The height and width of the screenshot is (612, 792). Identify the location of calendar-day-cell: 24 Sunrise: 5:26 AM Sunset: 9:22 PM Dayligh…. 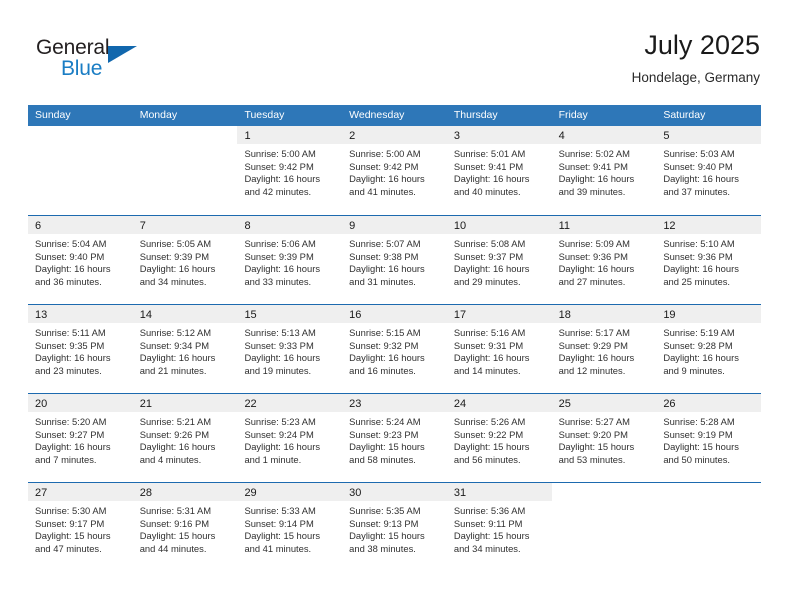
(499, 438).